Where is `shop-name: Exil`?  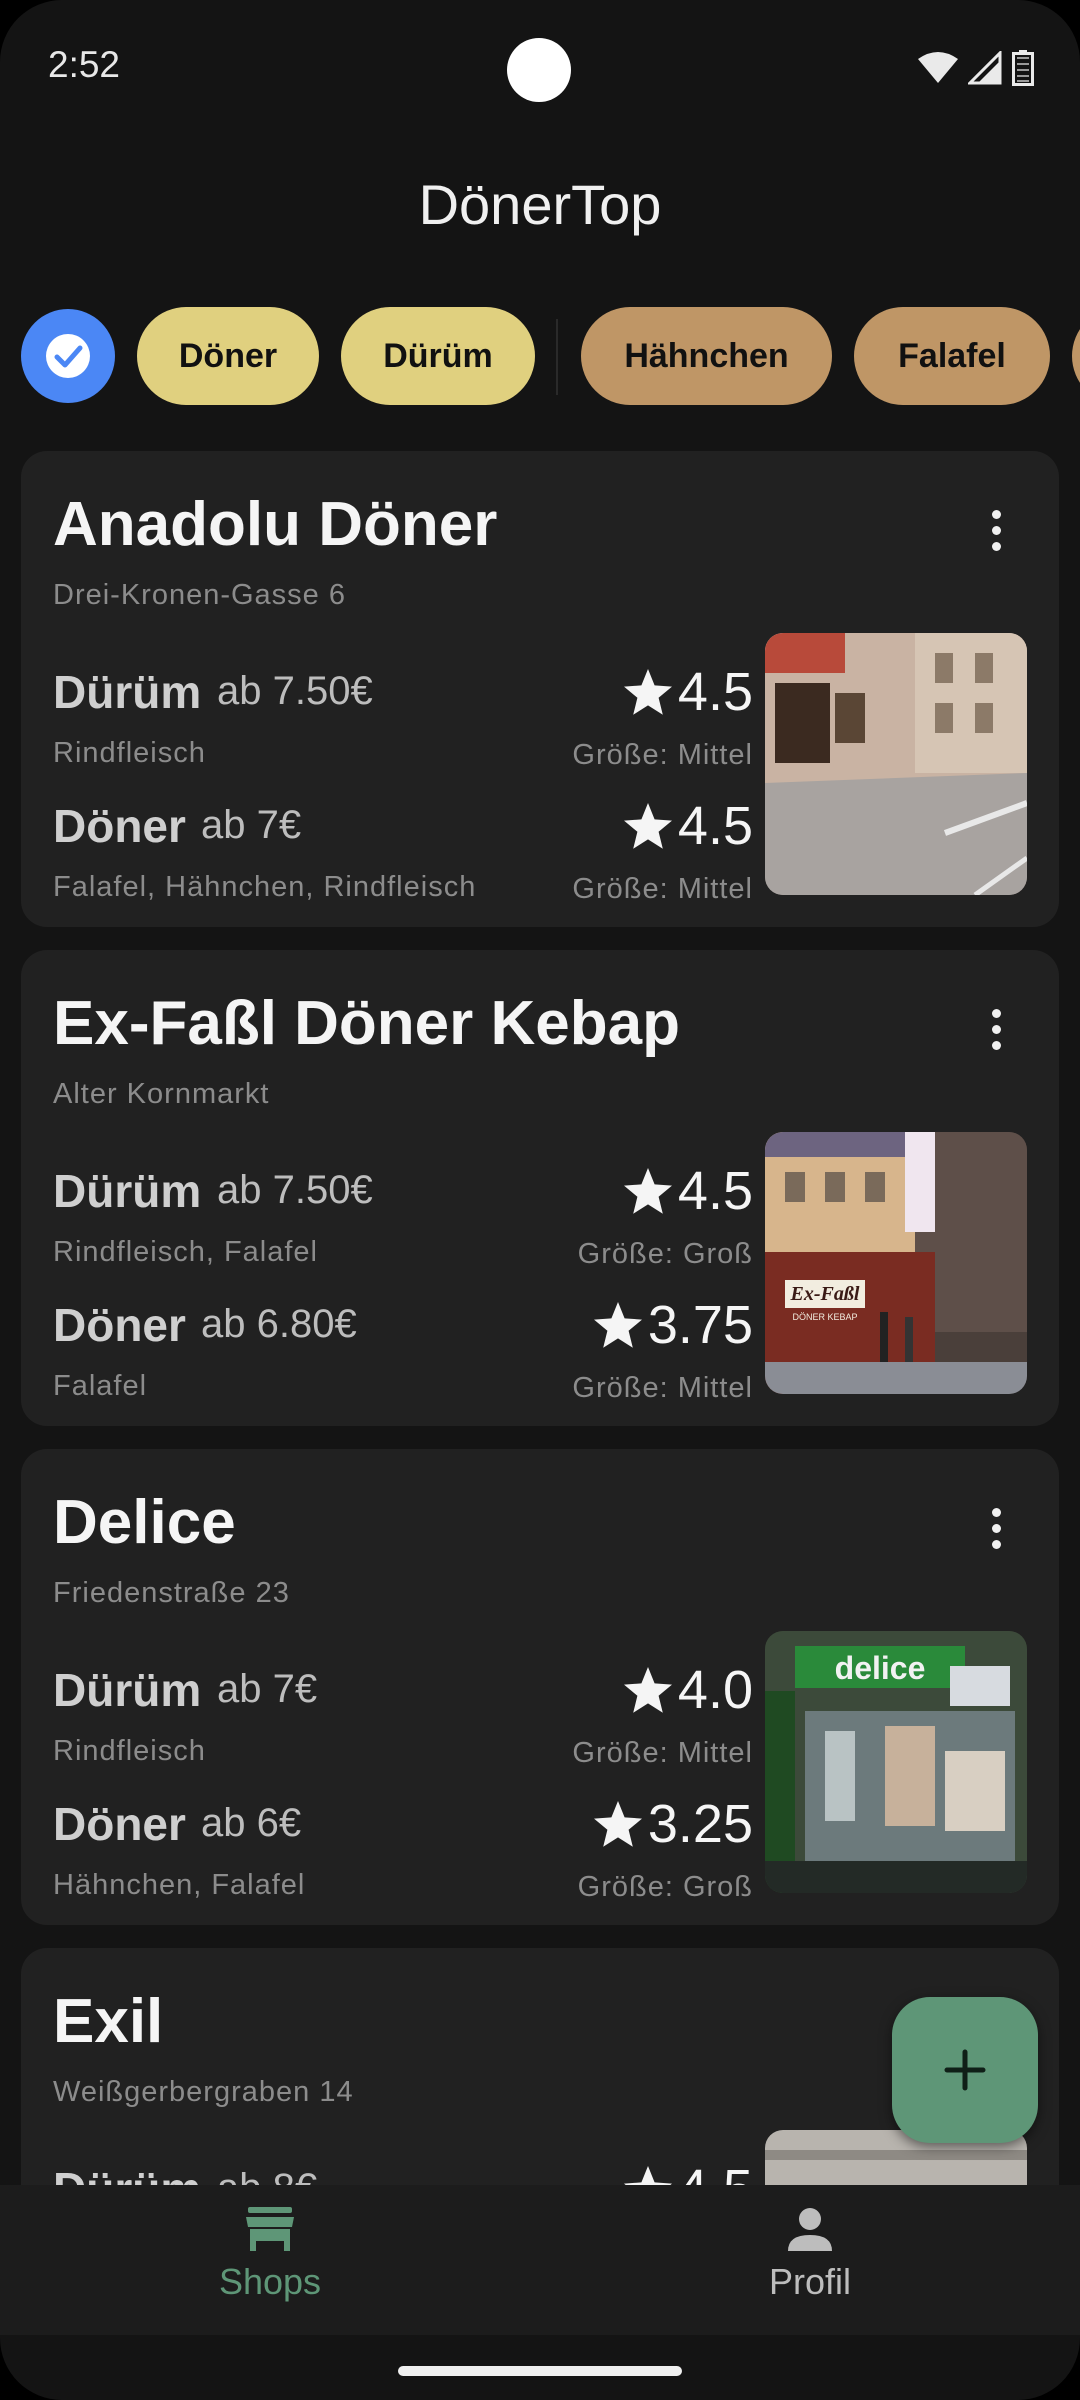
shop-name: Exil is located at coordinates (108, 2021).